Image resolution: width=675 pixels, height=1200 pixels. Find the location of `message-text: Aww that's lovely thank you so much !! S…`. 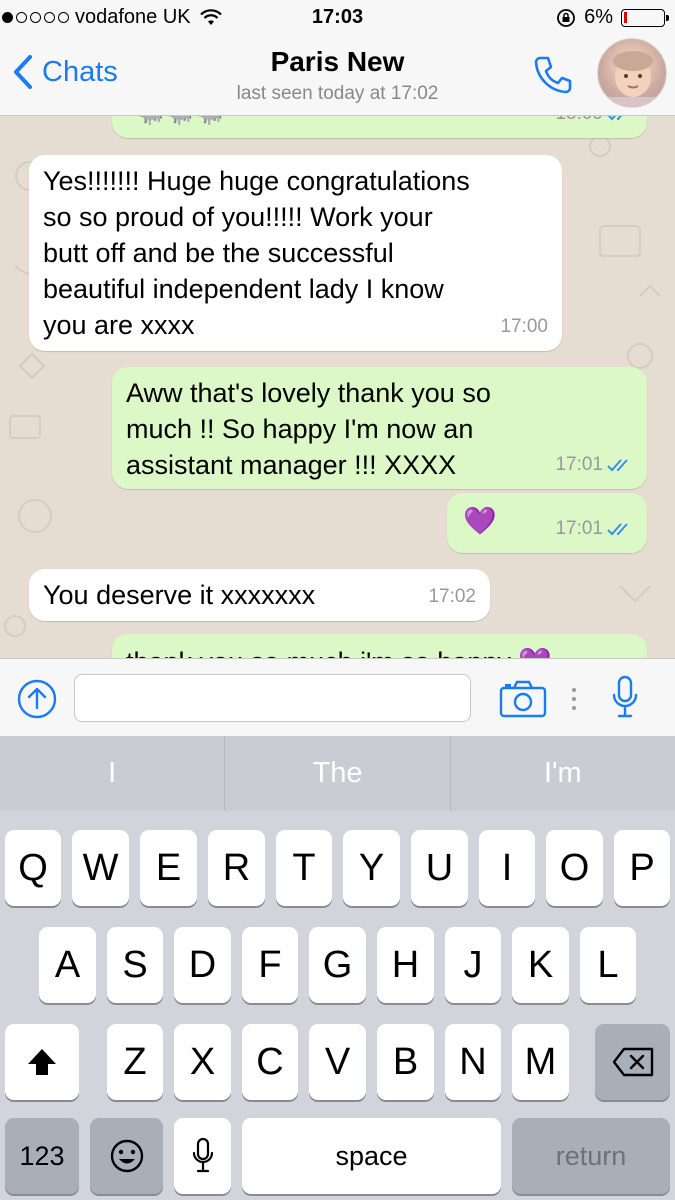

message-text: Aww that's lovely thank you so much !! S… is located at coordinates (308, 429).